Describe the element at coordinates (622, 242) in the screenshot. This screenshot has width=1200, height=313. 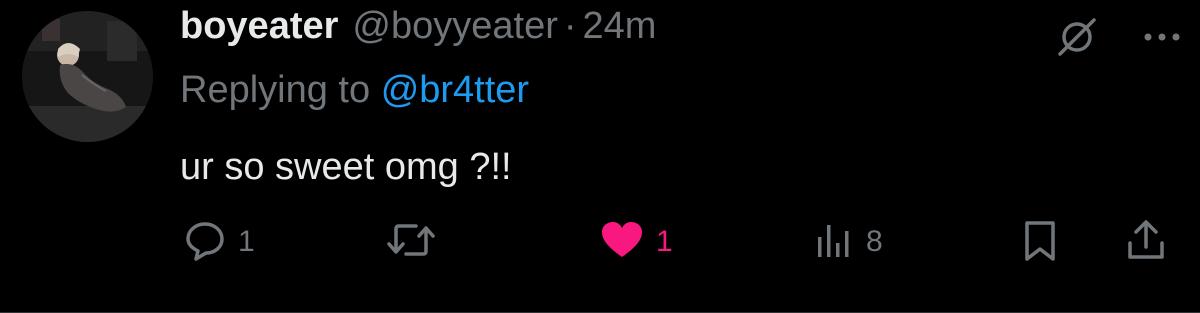
I see `heart-filled-icon` at that location.